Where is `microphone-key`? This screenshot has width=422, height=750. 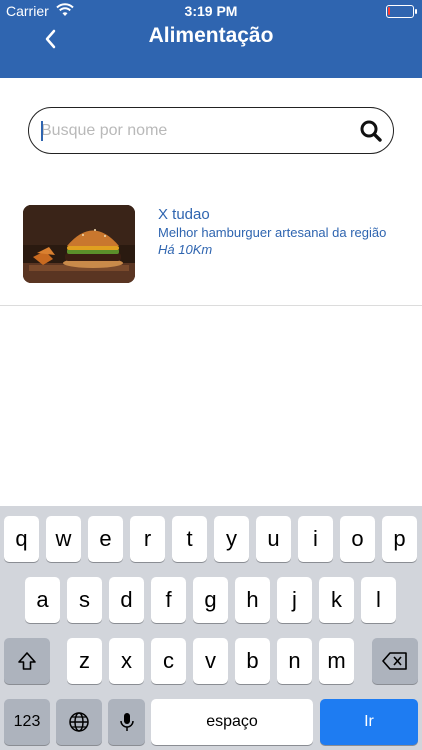
microphone-key is located at coordinates (126, 722).